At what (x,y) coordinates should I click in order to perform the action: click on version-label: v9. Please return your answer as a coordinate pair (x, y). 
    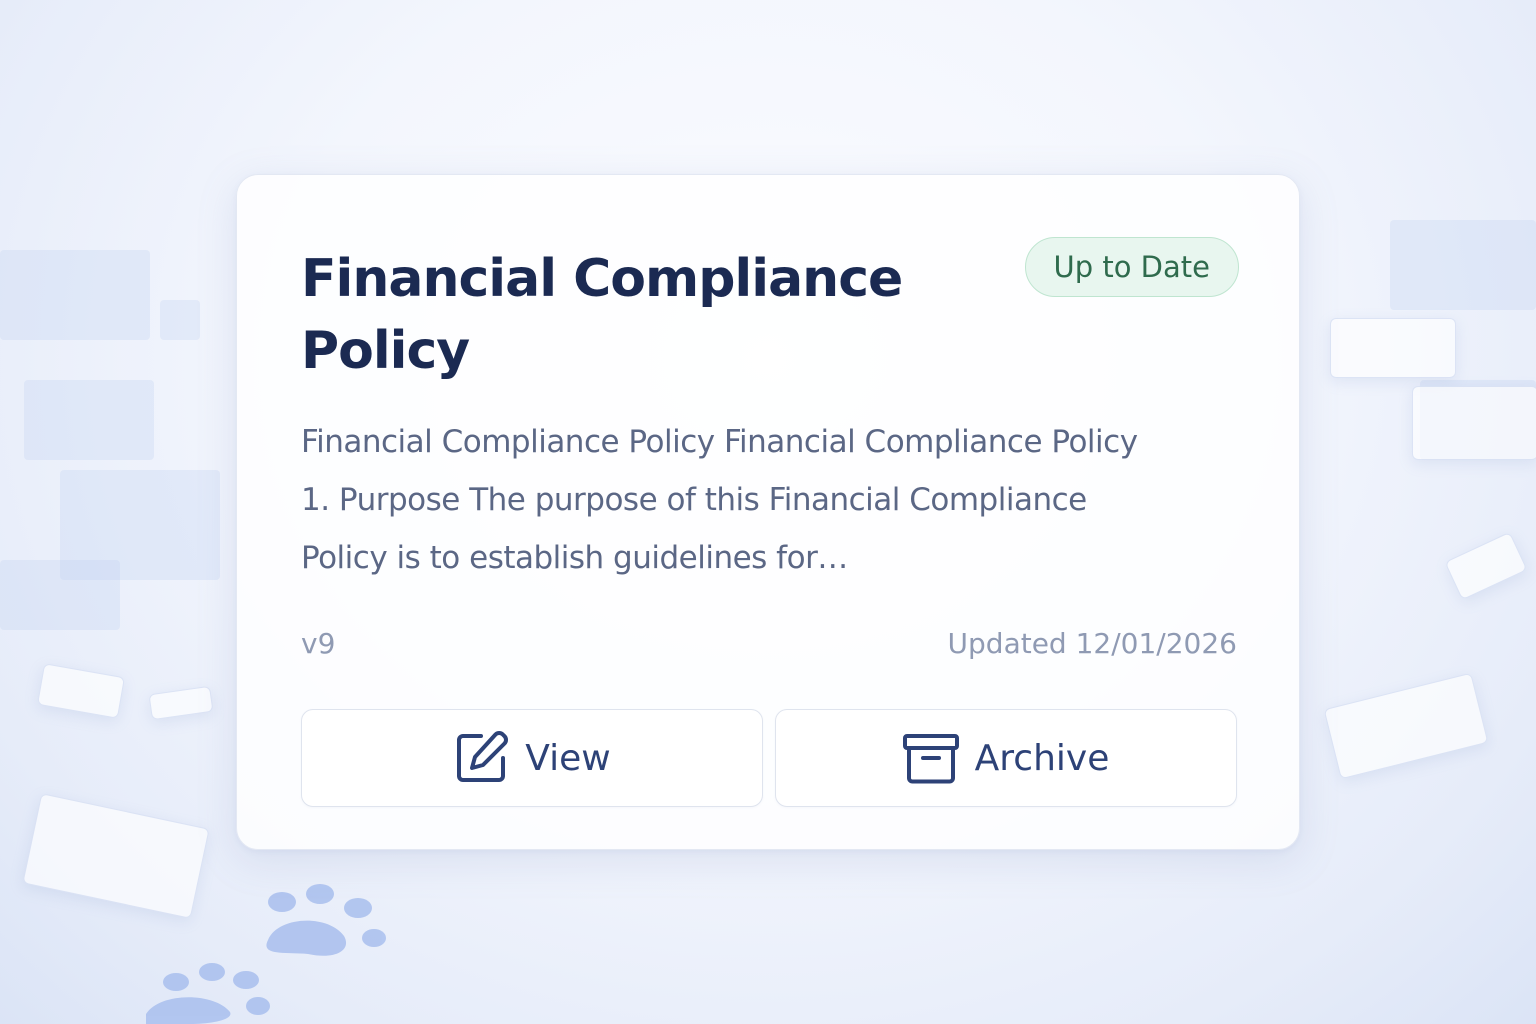
    Looking at the image, I should click on (318, 643).